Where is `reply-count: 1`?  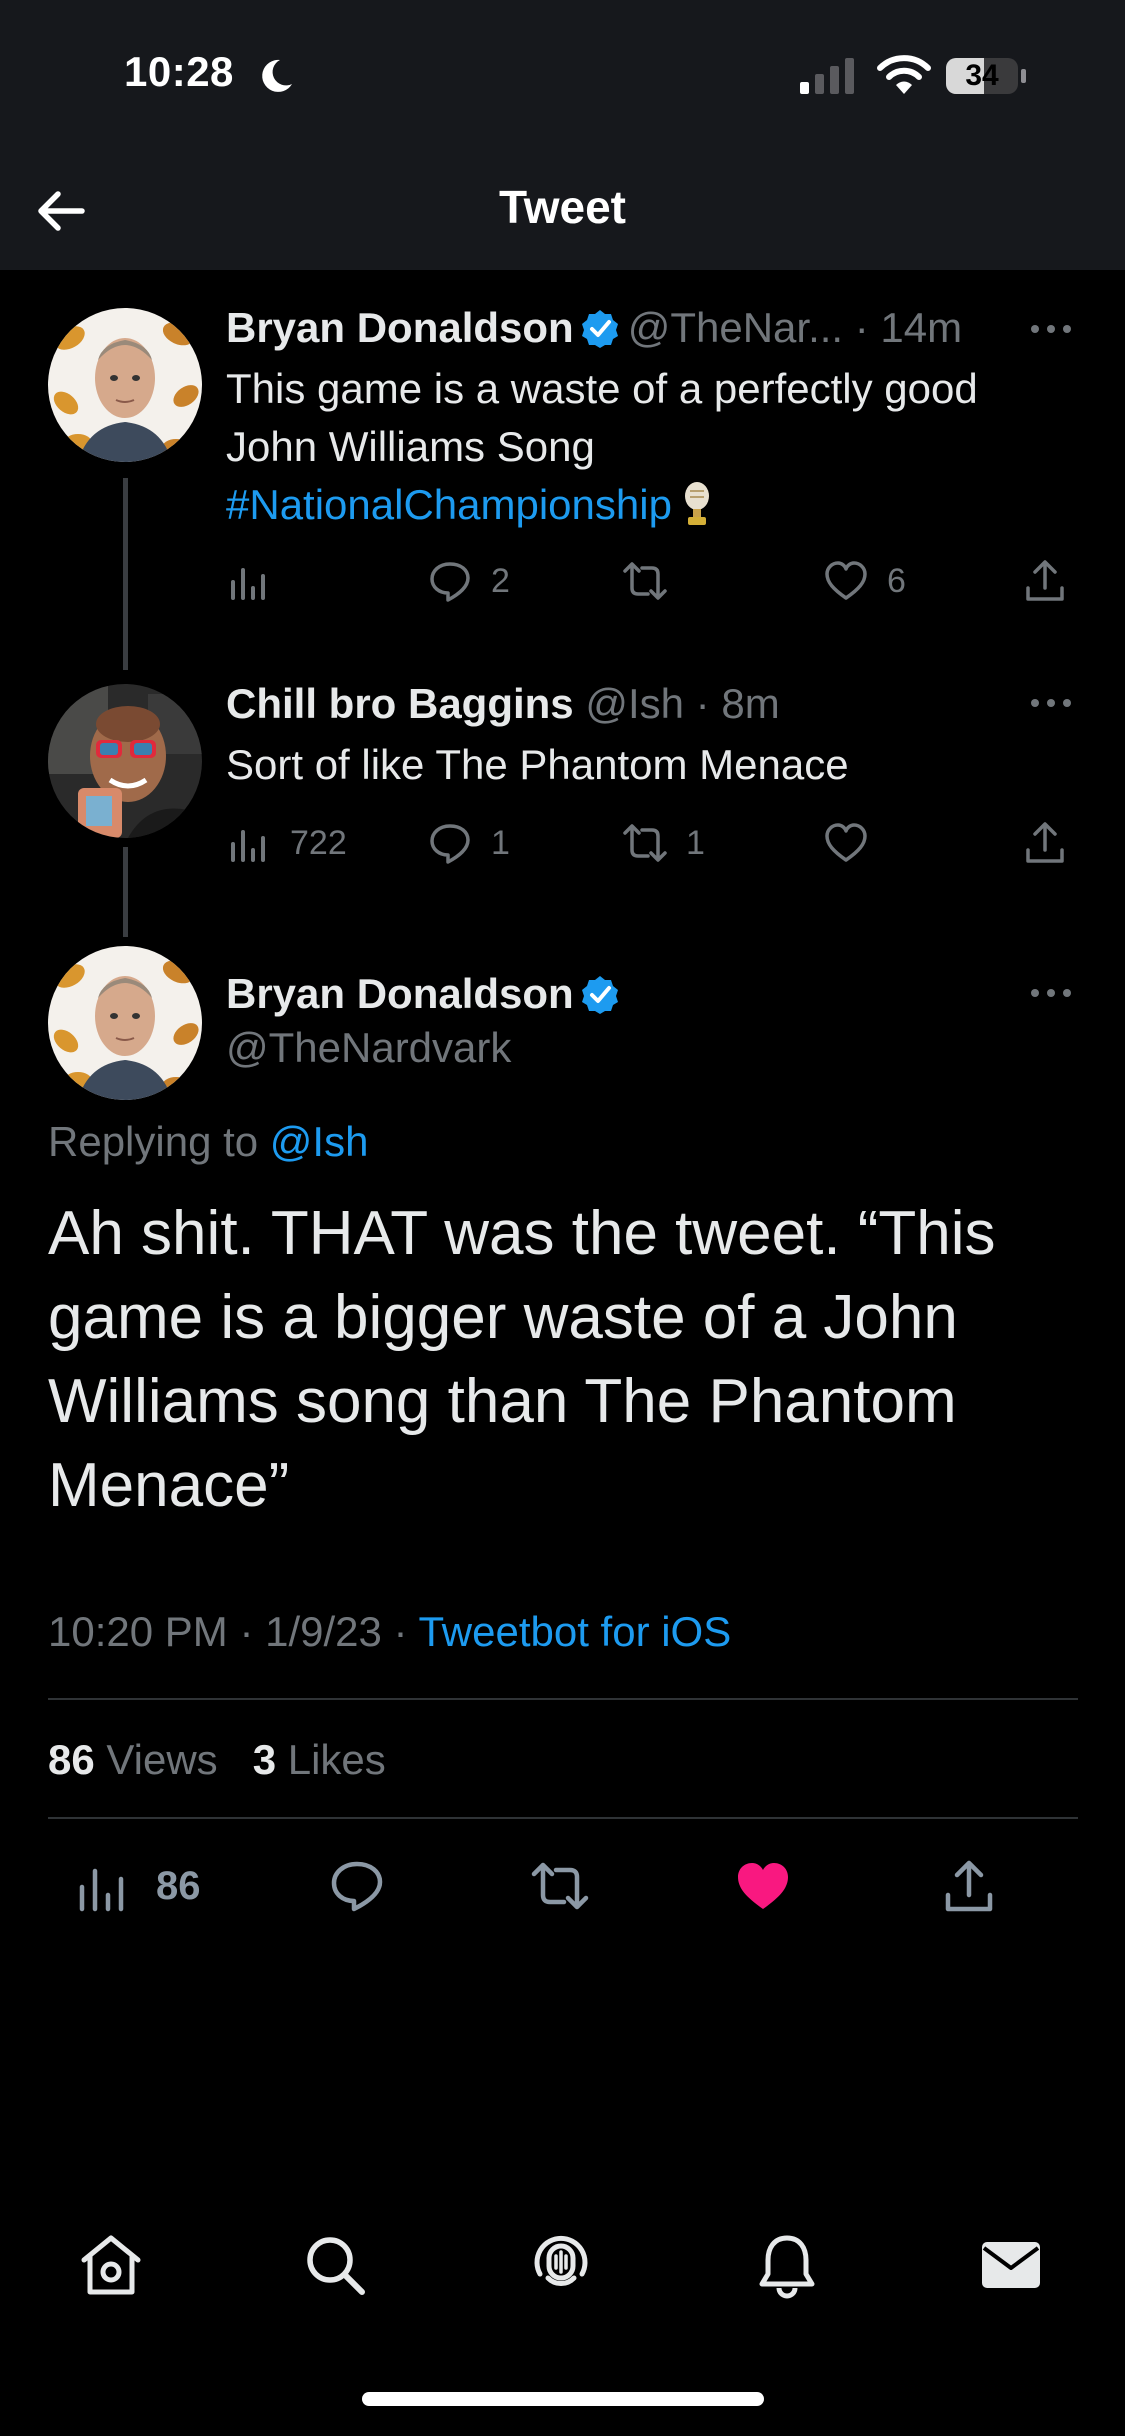 reply-count: 1 is located at coordinates (500, 842).